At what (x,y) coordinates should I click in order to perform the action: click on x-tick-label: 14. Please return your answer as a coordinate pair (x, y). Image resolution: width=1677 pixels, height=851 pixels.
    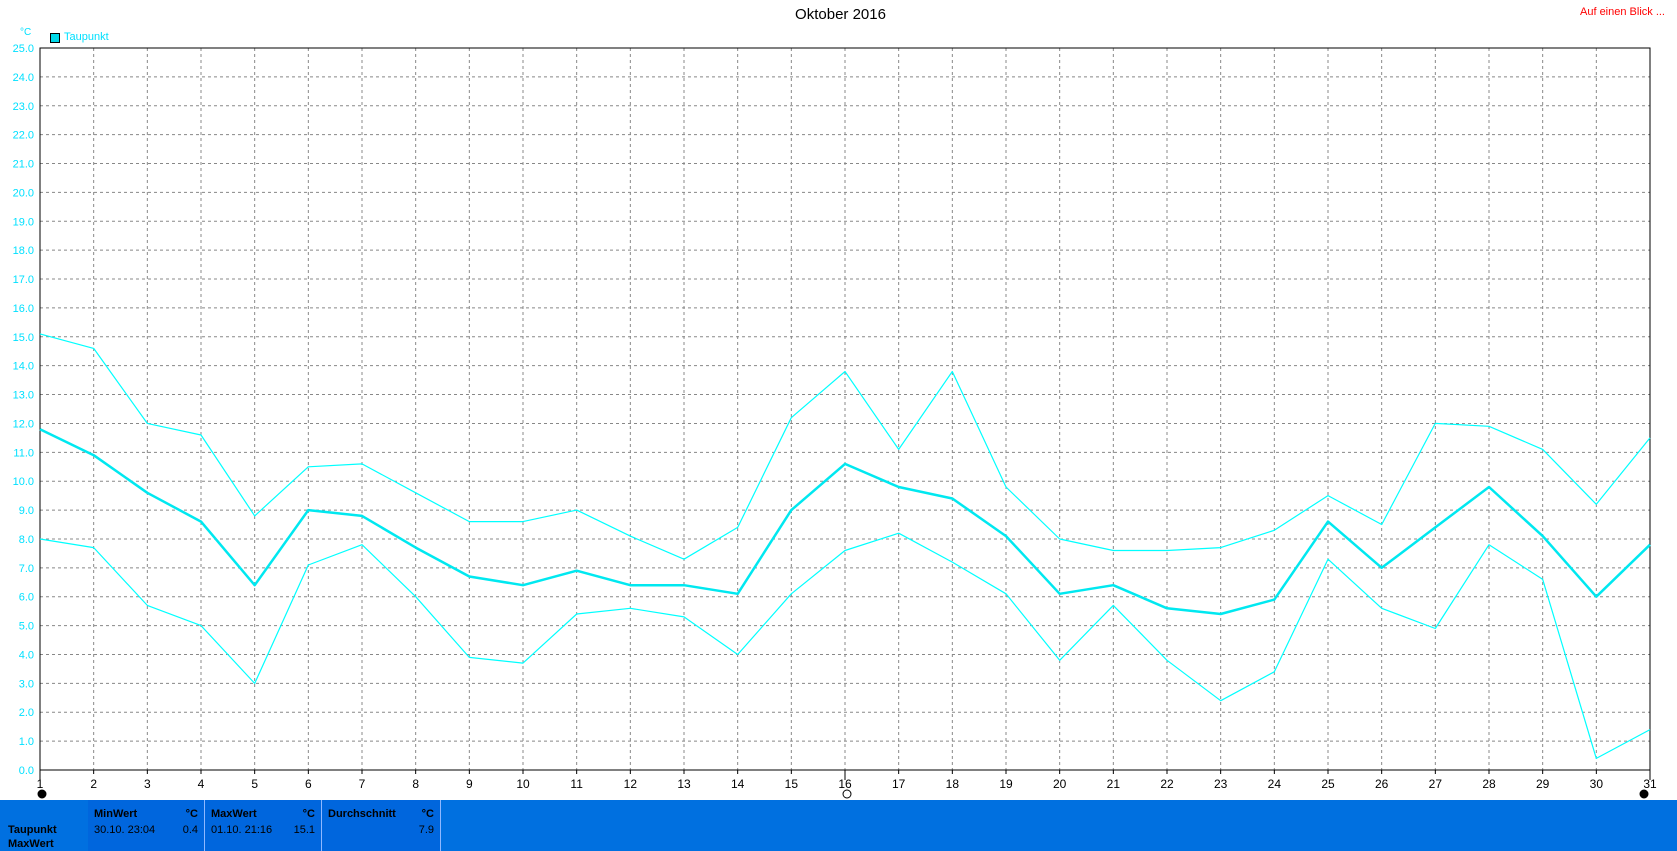
    Looking at the image, I should click on (738, 784).